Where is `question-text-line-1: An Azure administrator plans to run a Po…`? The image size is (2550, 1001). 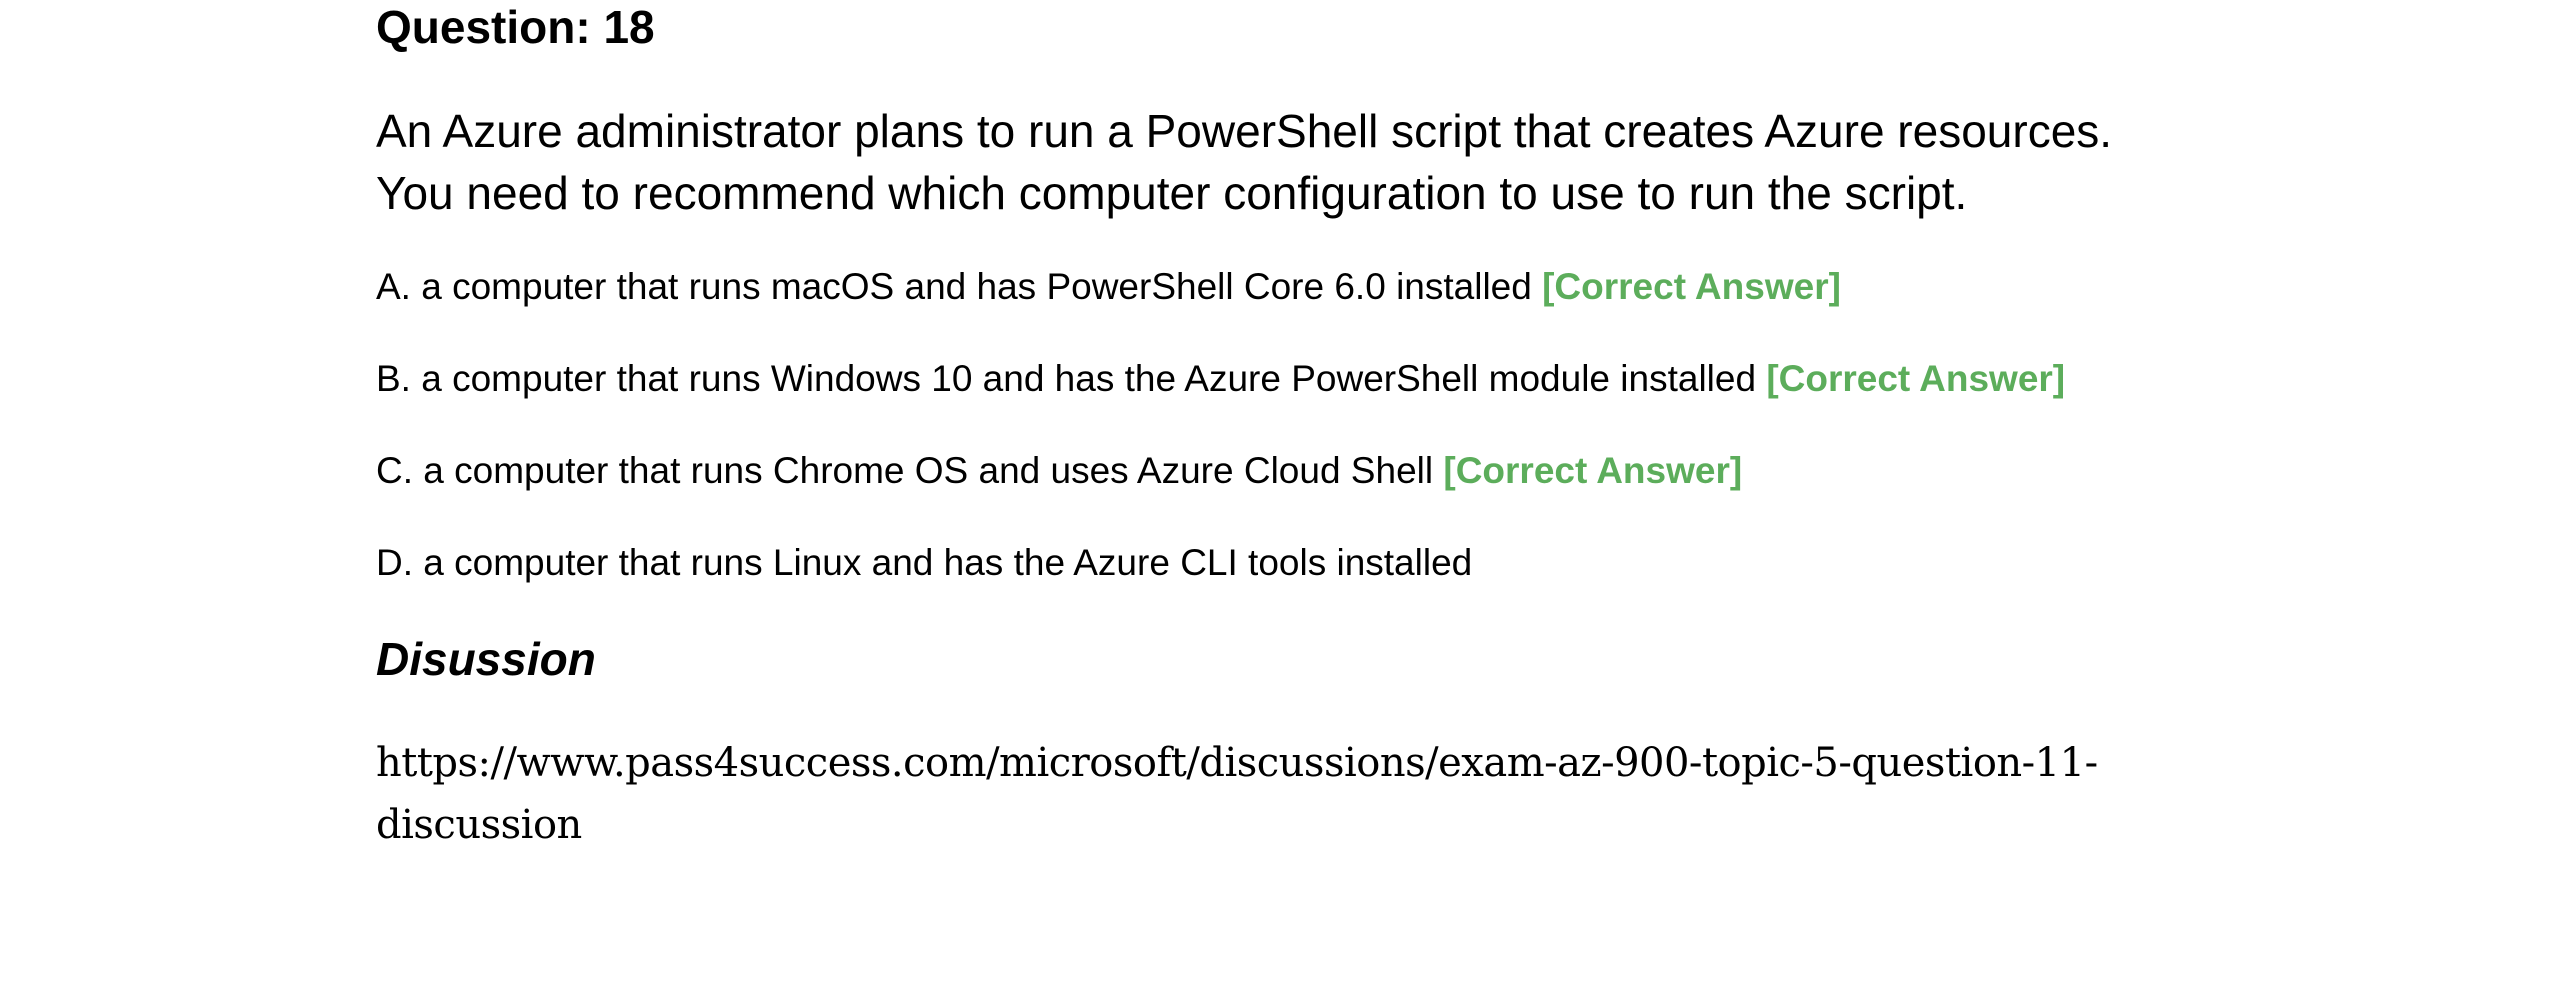 question-text-line-1: An Azure administrator plans to run a Po… is located at coordinates (1244, 131).